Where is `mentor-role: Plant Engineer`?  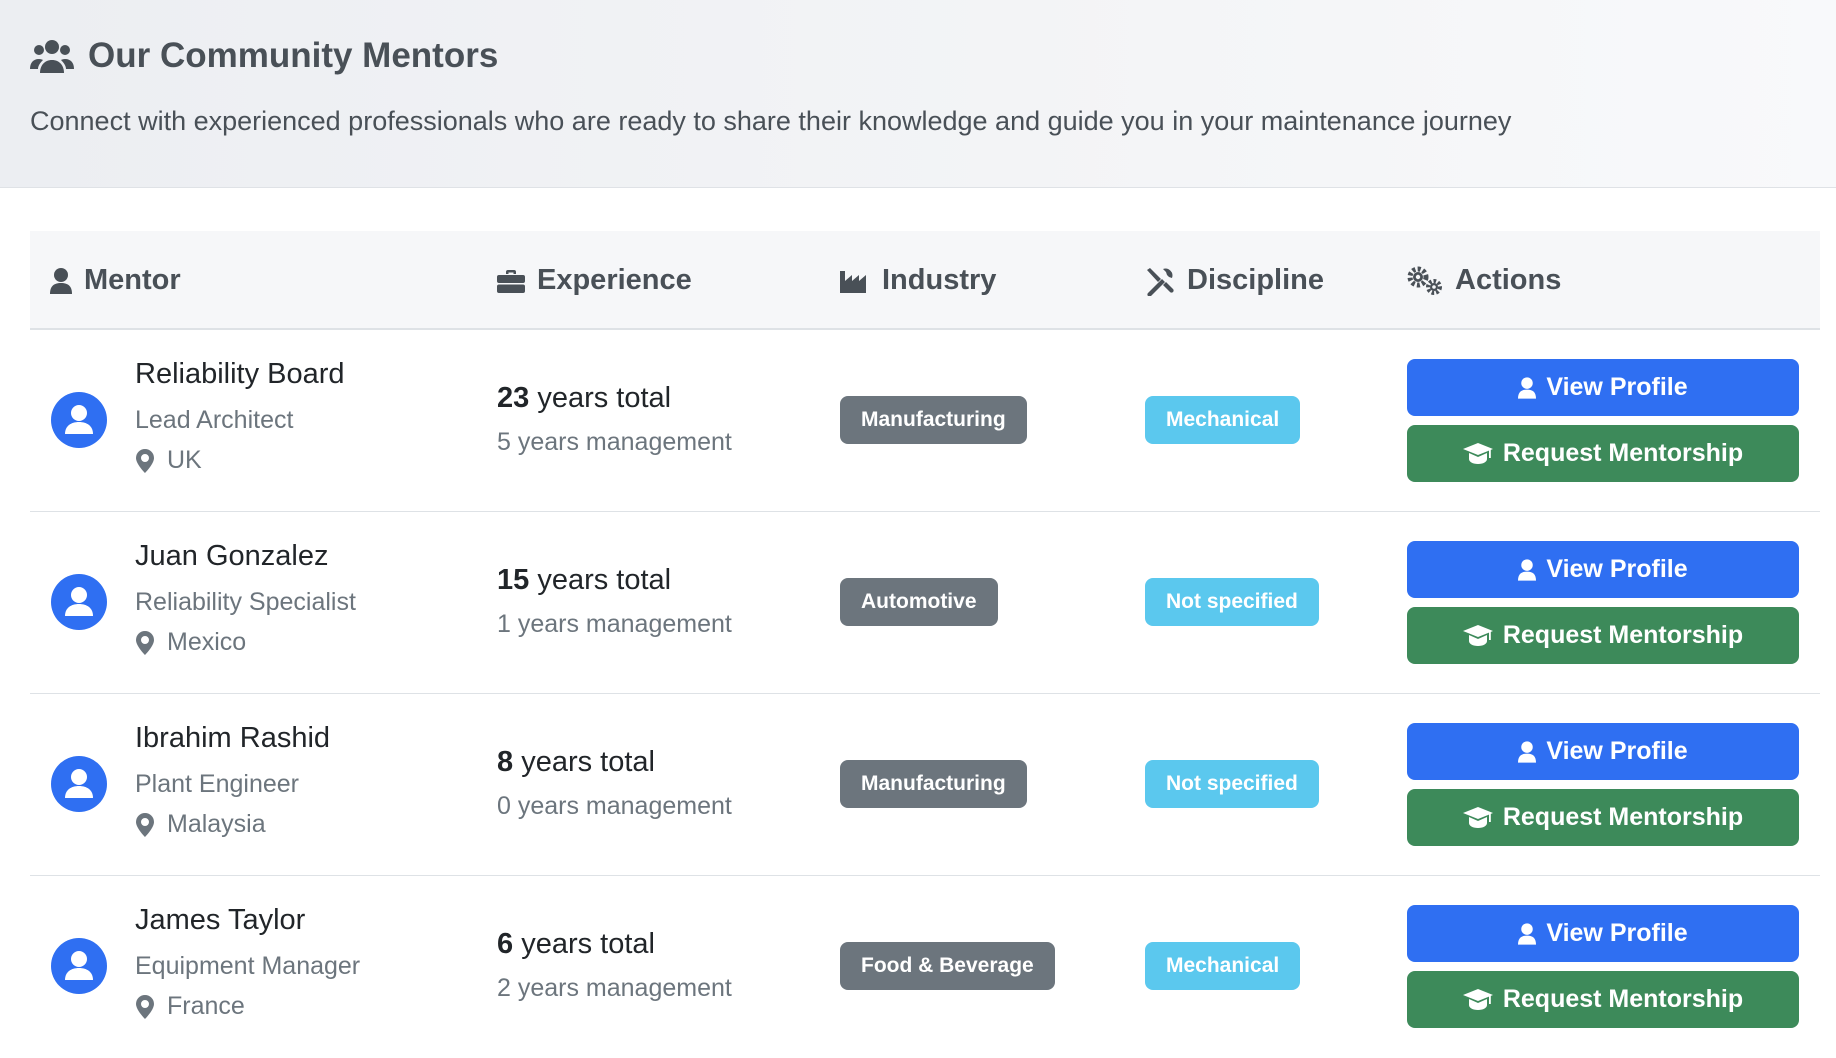
mentor-role: Plant Engineer is located at coordinates (217, 784).